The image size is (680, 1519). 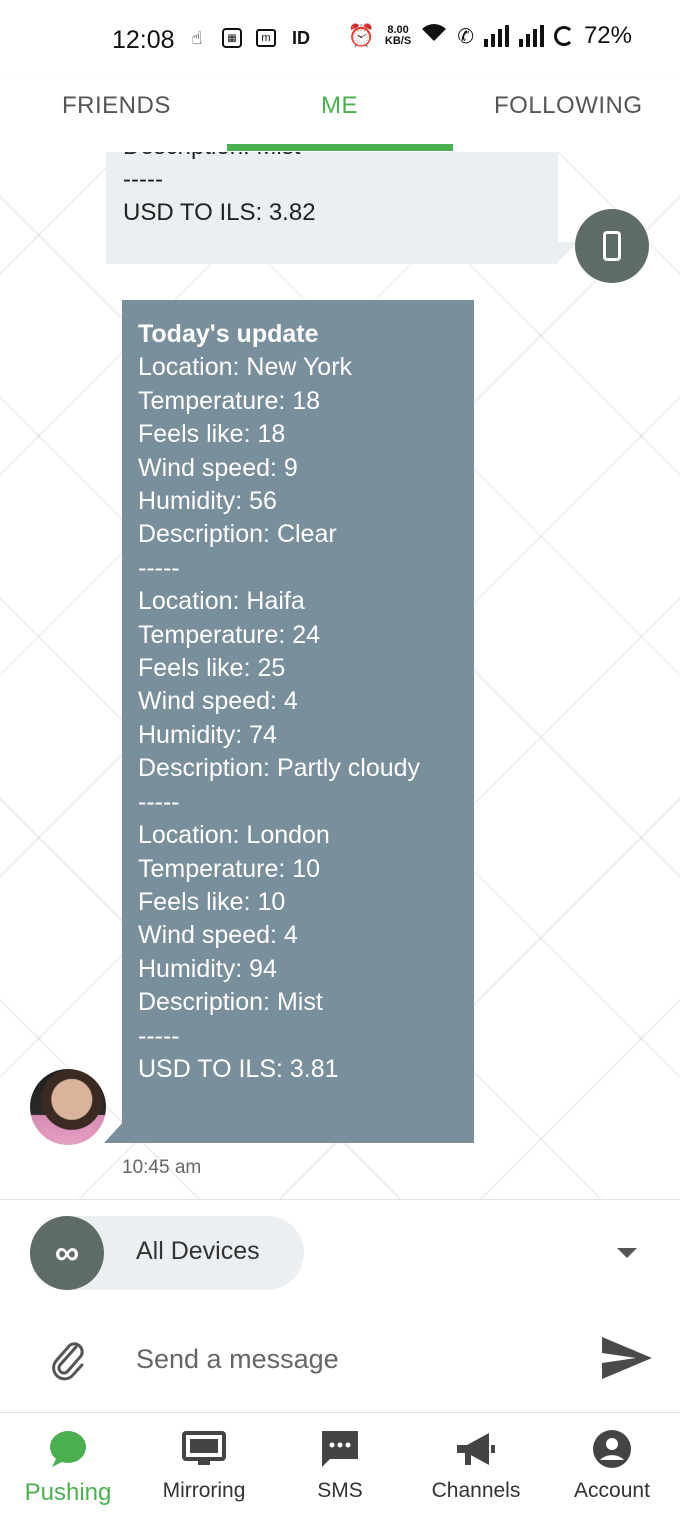 What do you see at coordinates (361, 35) in the screenshot?
I see `alarm-icon: ⏰` at bounding box center [361, 35].